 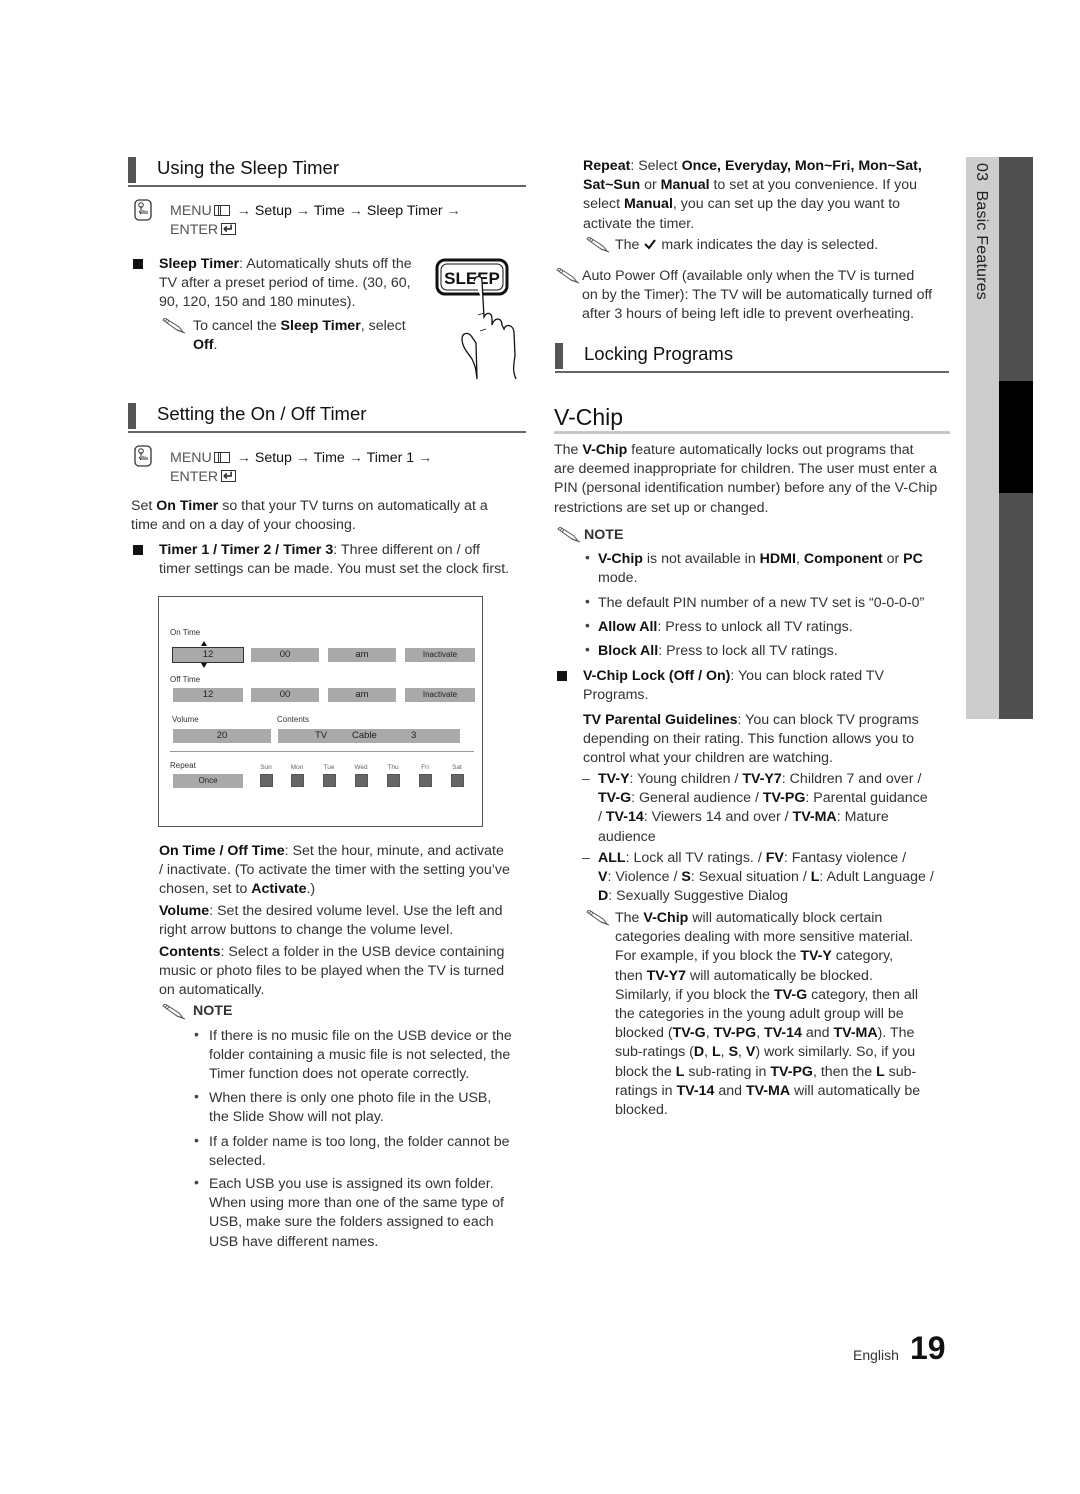 What do you see at coordinates (285, 695) in the screenshot?
I see `off-time-minute-field: 00` at bounding box center [285, 695].